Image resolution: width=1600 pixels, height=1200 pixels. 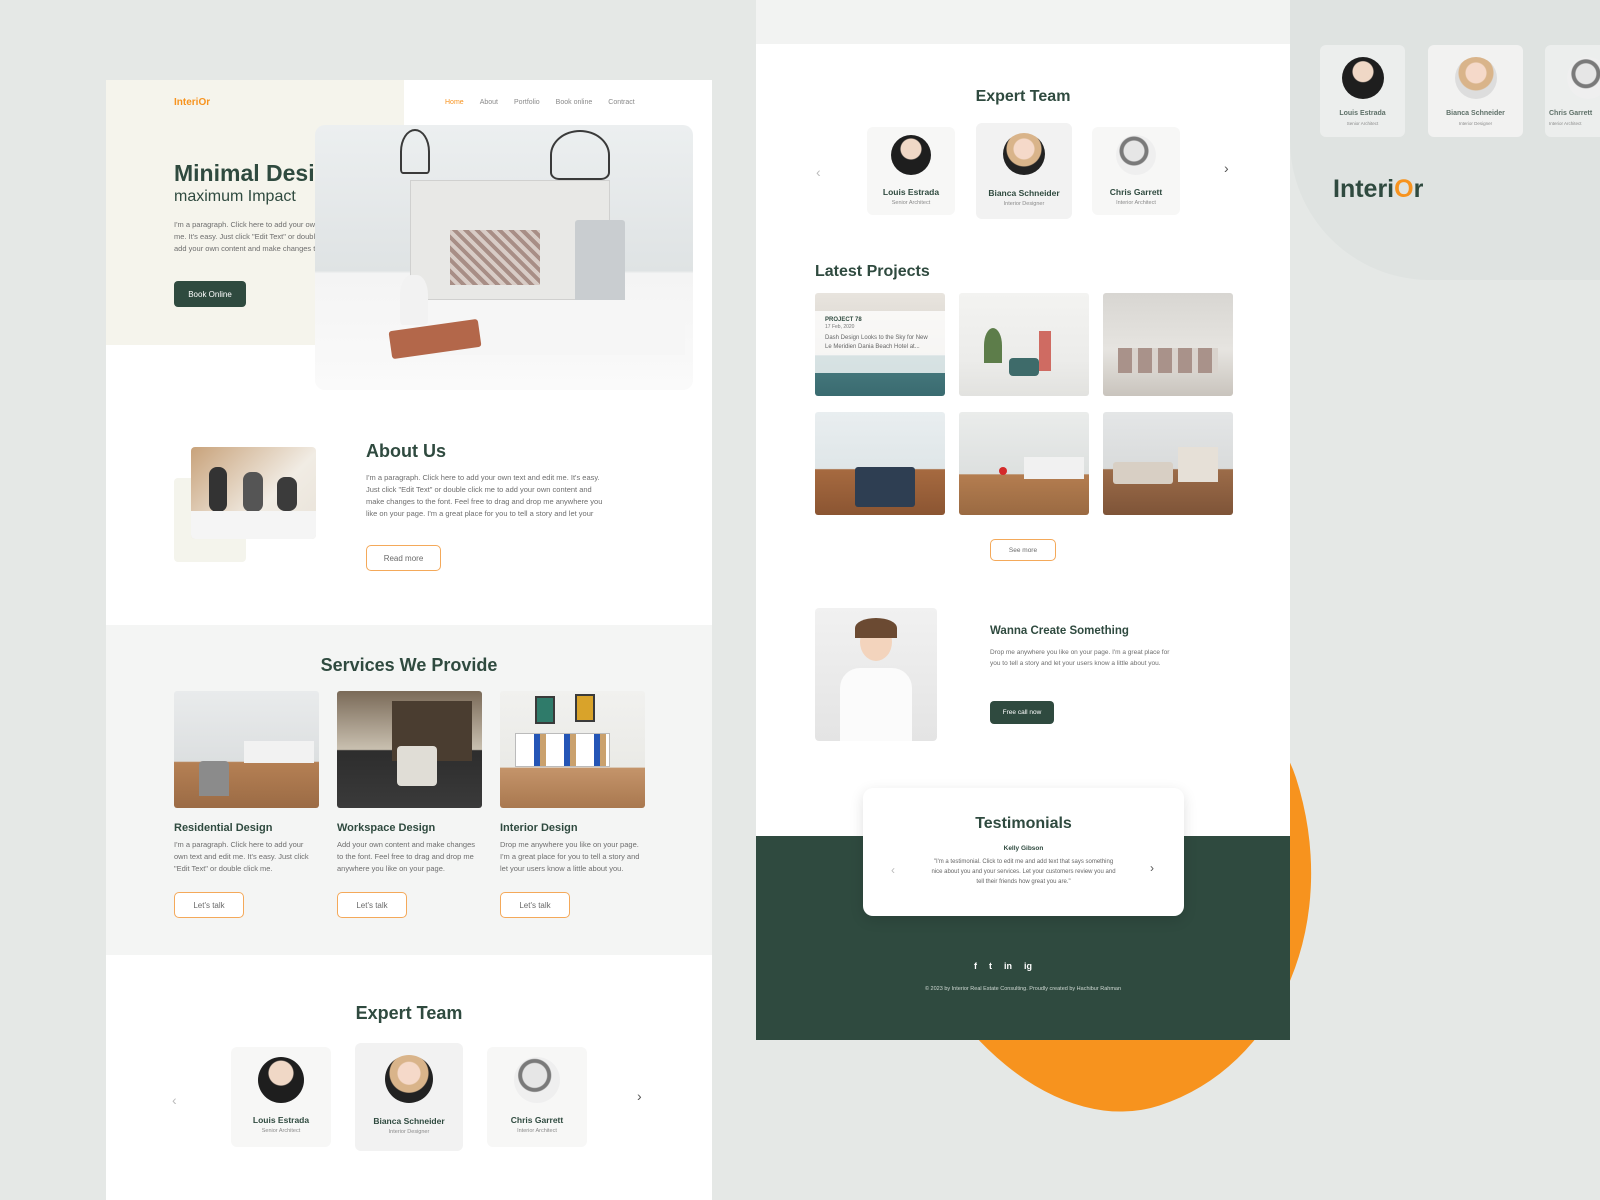 What do you see at coordinates (537, 1131) in the screenshot?
I see `team-role-chris: Interior Architect` at bounding box center [537, 1131].